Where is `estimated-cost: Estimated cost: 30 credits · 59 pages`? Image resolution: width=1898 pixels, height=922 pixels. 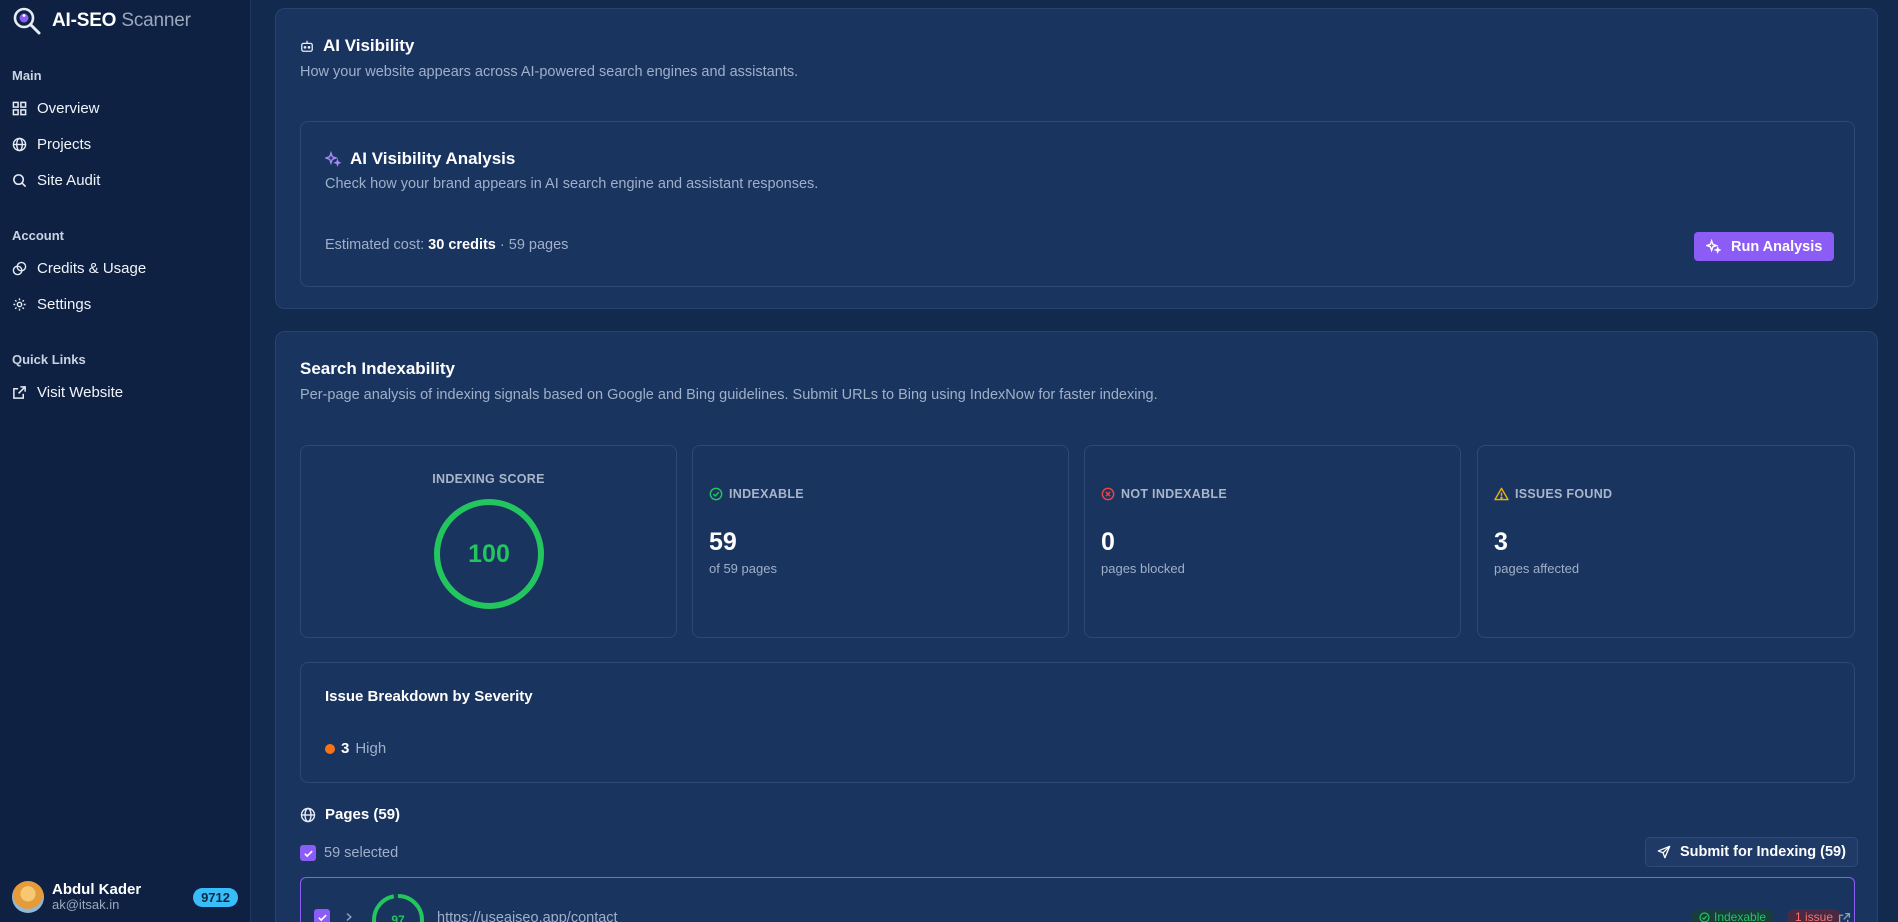 estimated-cost: Estimated cost: 30 credits · 59 pages is located at coordinates (447, 245).